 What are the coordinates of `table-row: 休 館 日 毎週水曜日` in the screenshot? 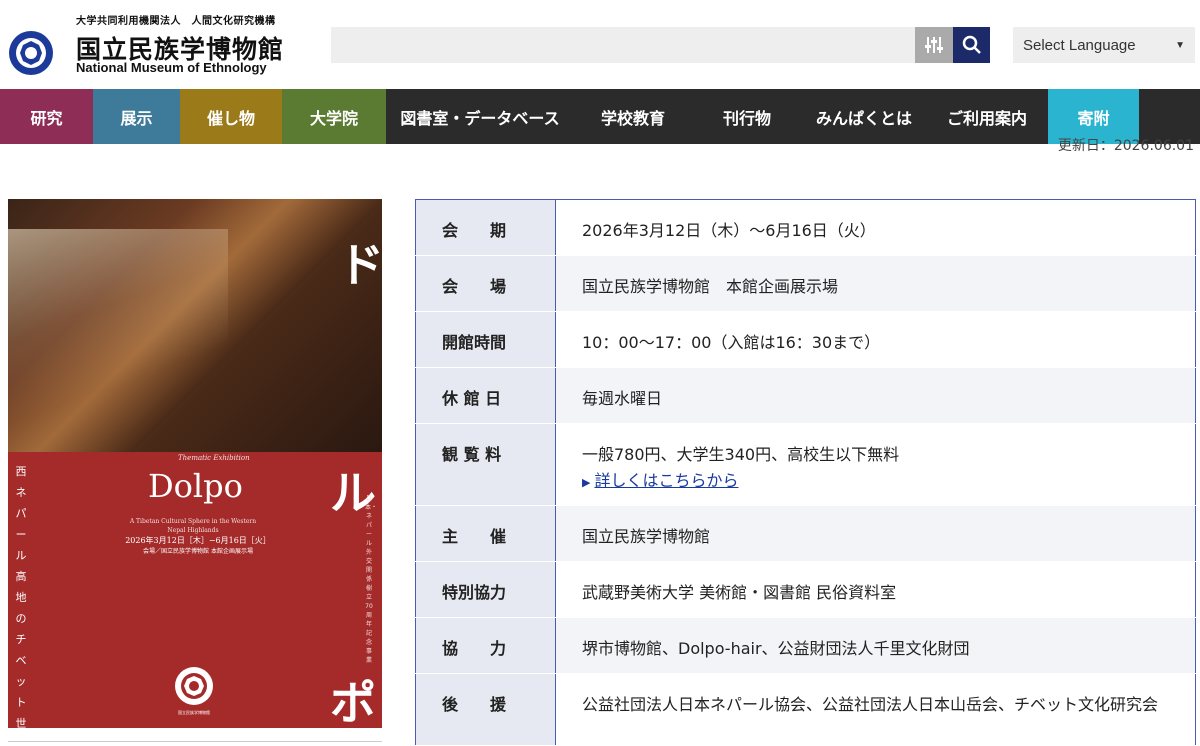 It's located at (805, 395).